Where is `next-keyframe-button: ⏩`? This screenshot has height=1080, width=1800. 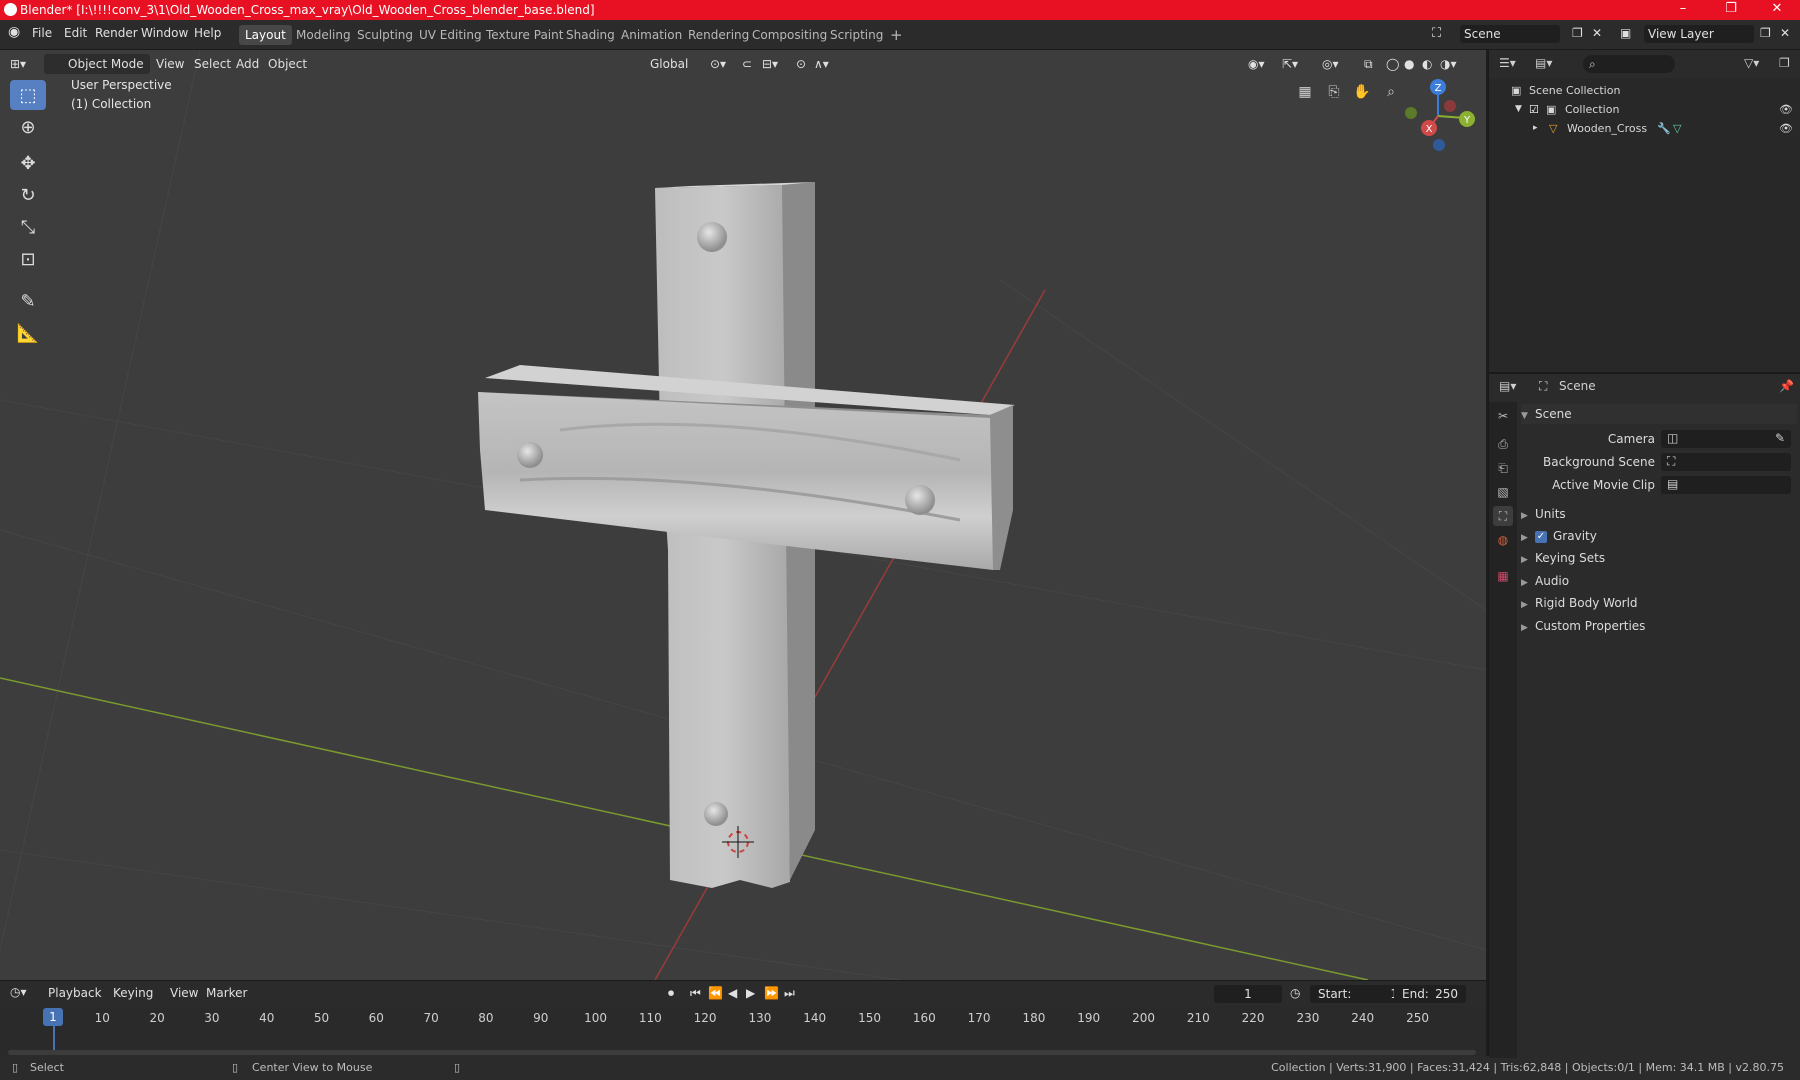 next-keyframe-button: ⏩ is located at coordinates (771, 993).